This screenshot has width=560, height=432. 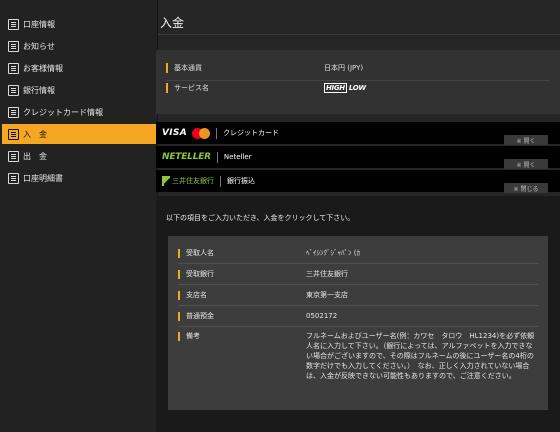 What do you see at coordinates (196, 295) in the screenshot?
I see `branch-label: 支店名` at bounding box center [196, 295].